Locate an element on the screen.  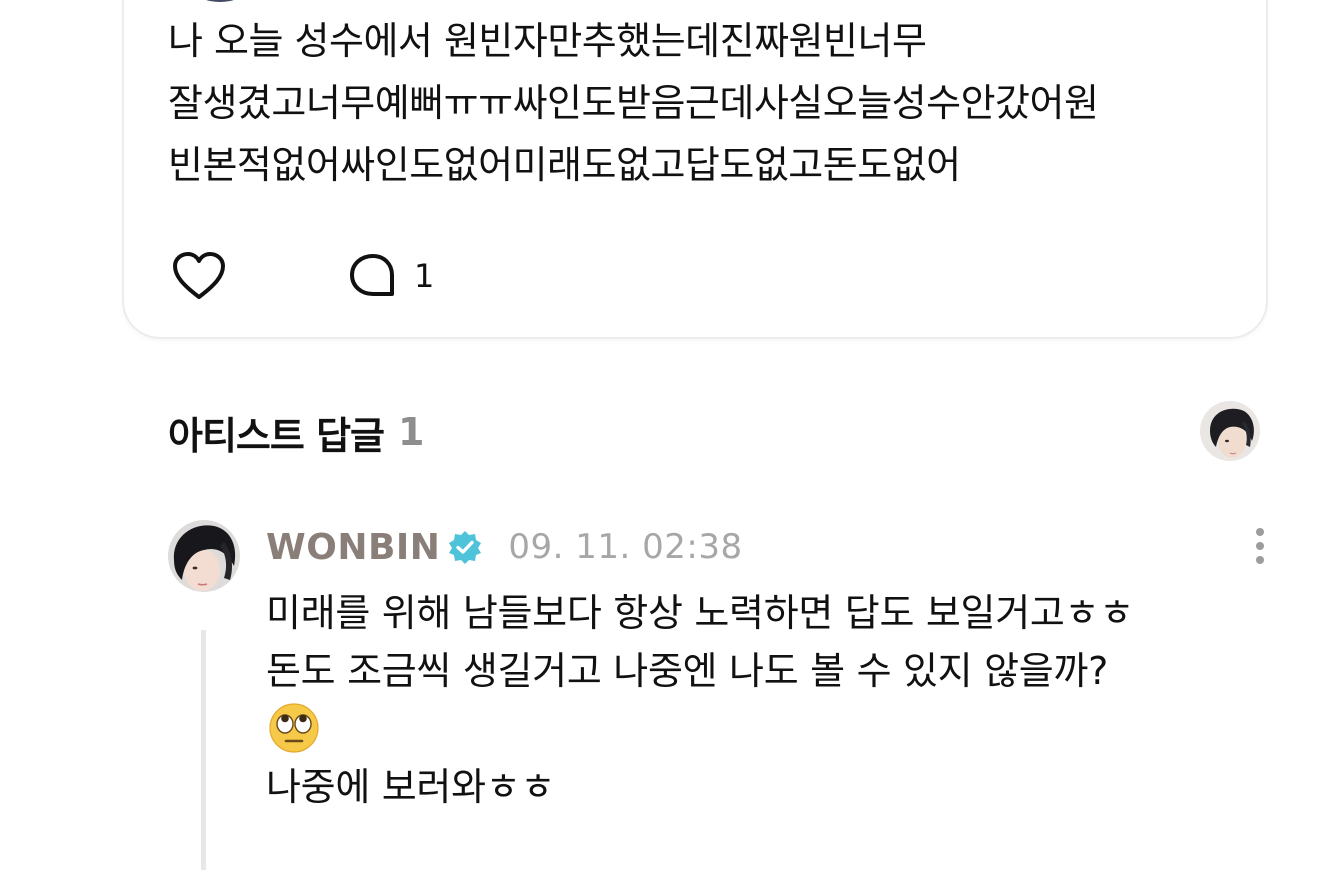
like-button is located at coordinates (199, 276).